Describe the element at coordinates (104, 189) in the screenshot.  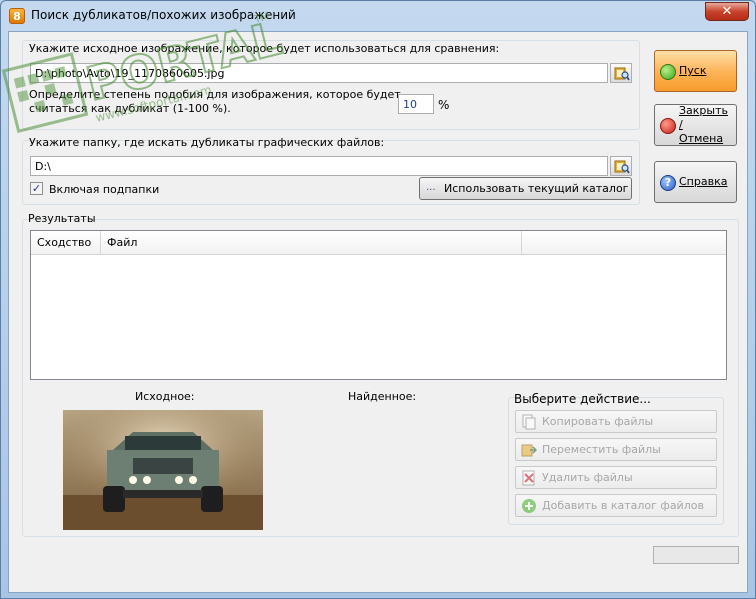
I see `include-subfolders-label: Включая подпапки` at that location.